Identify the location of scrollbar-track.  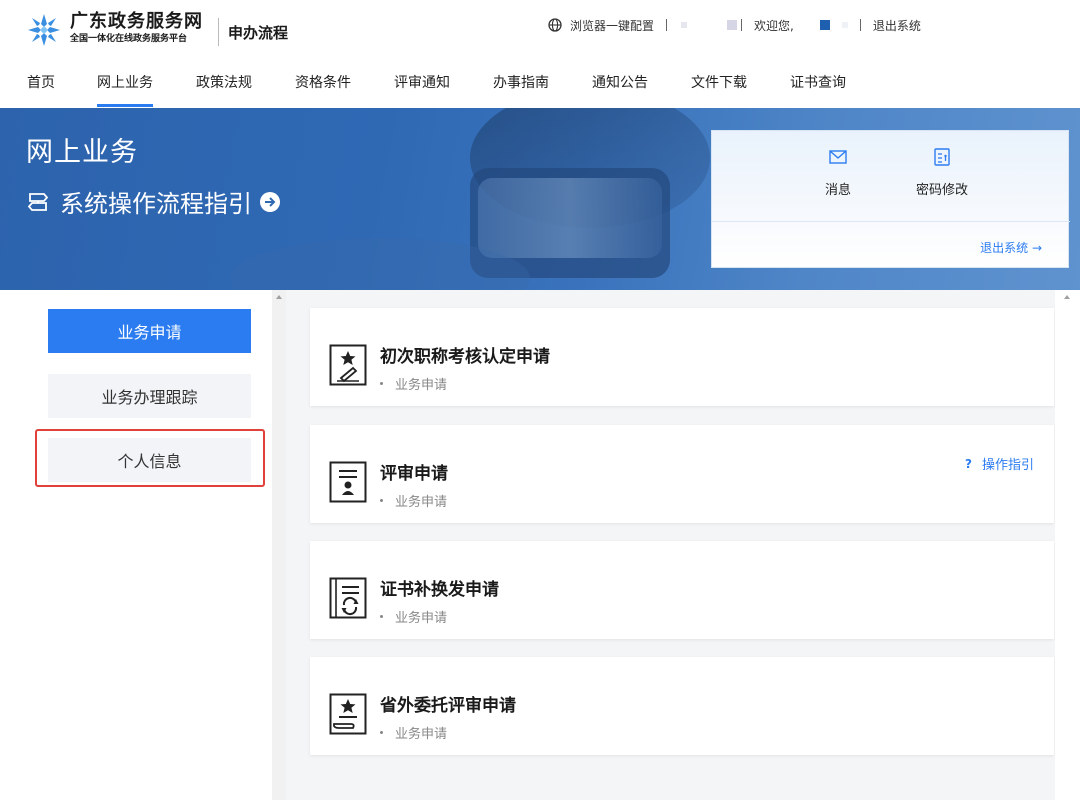
(1067, 545).